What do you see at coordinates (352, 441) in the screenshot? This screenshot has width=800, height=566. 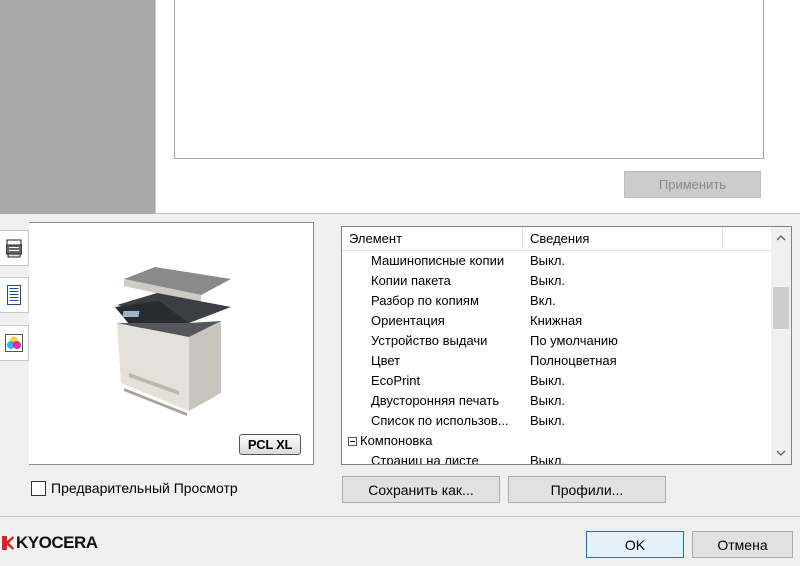 I see `minus-expander-icon` at bounding box center [352, 441].